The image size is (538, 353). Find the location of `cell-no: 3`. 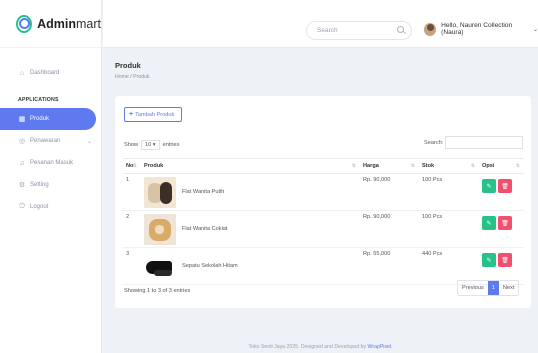

cell-no: 3 is located at coordinates (132, 266).